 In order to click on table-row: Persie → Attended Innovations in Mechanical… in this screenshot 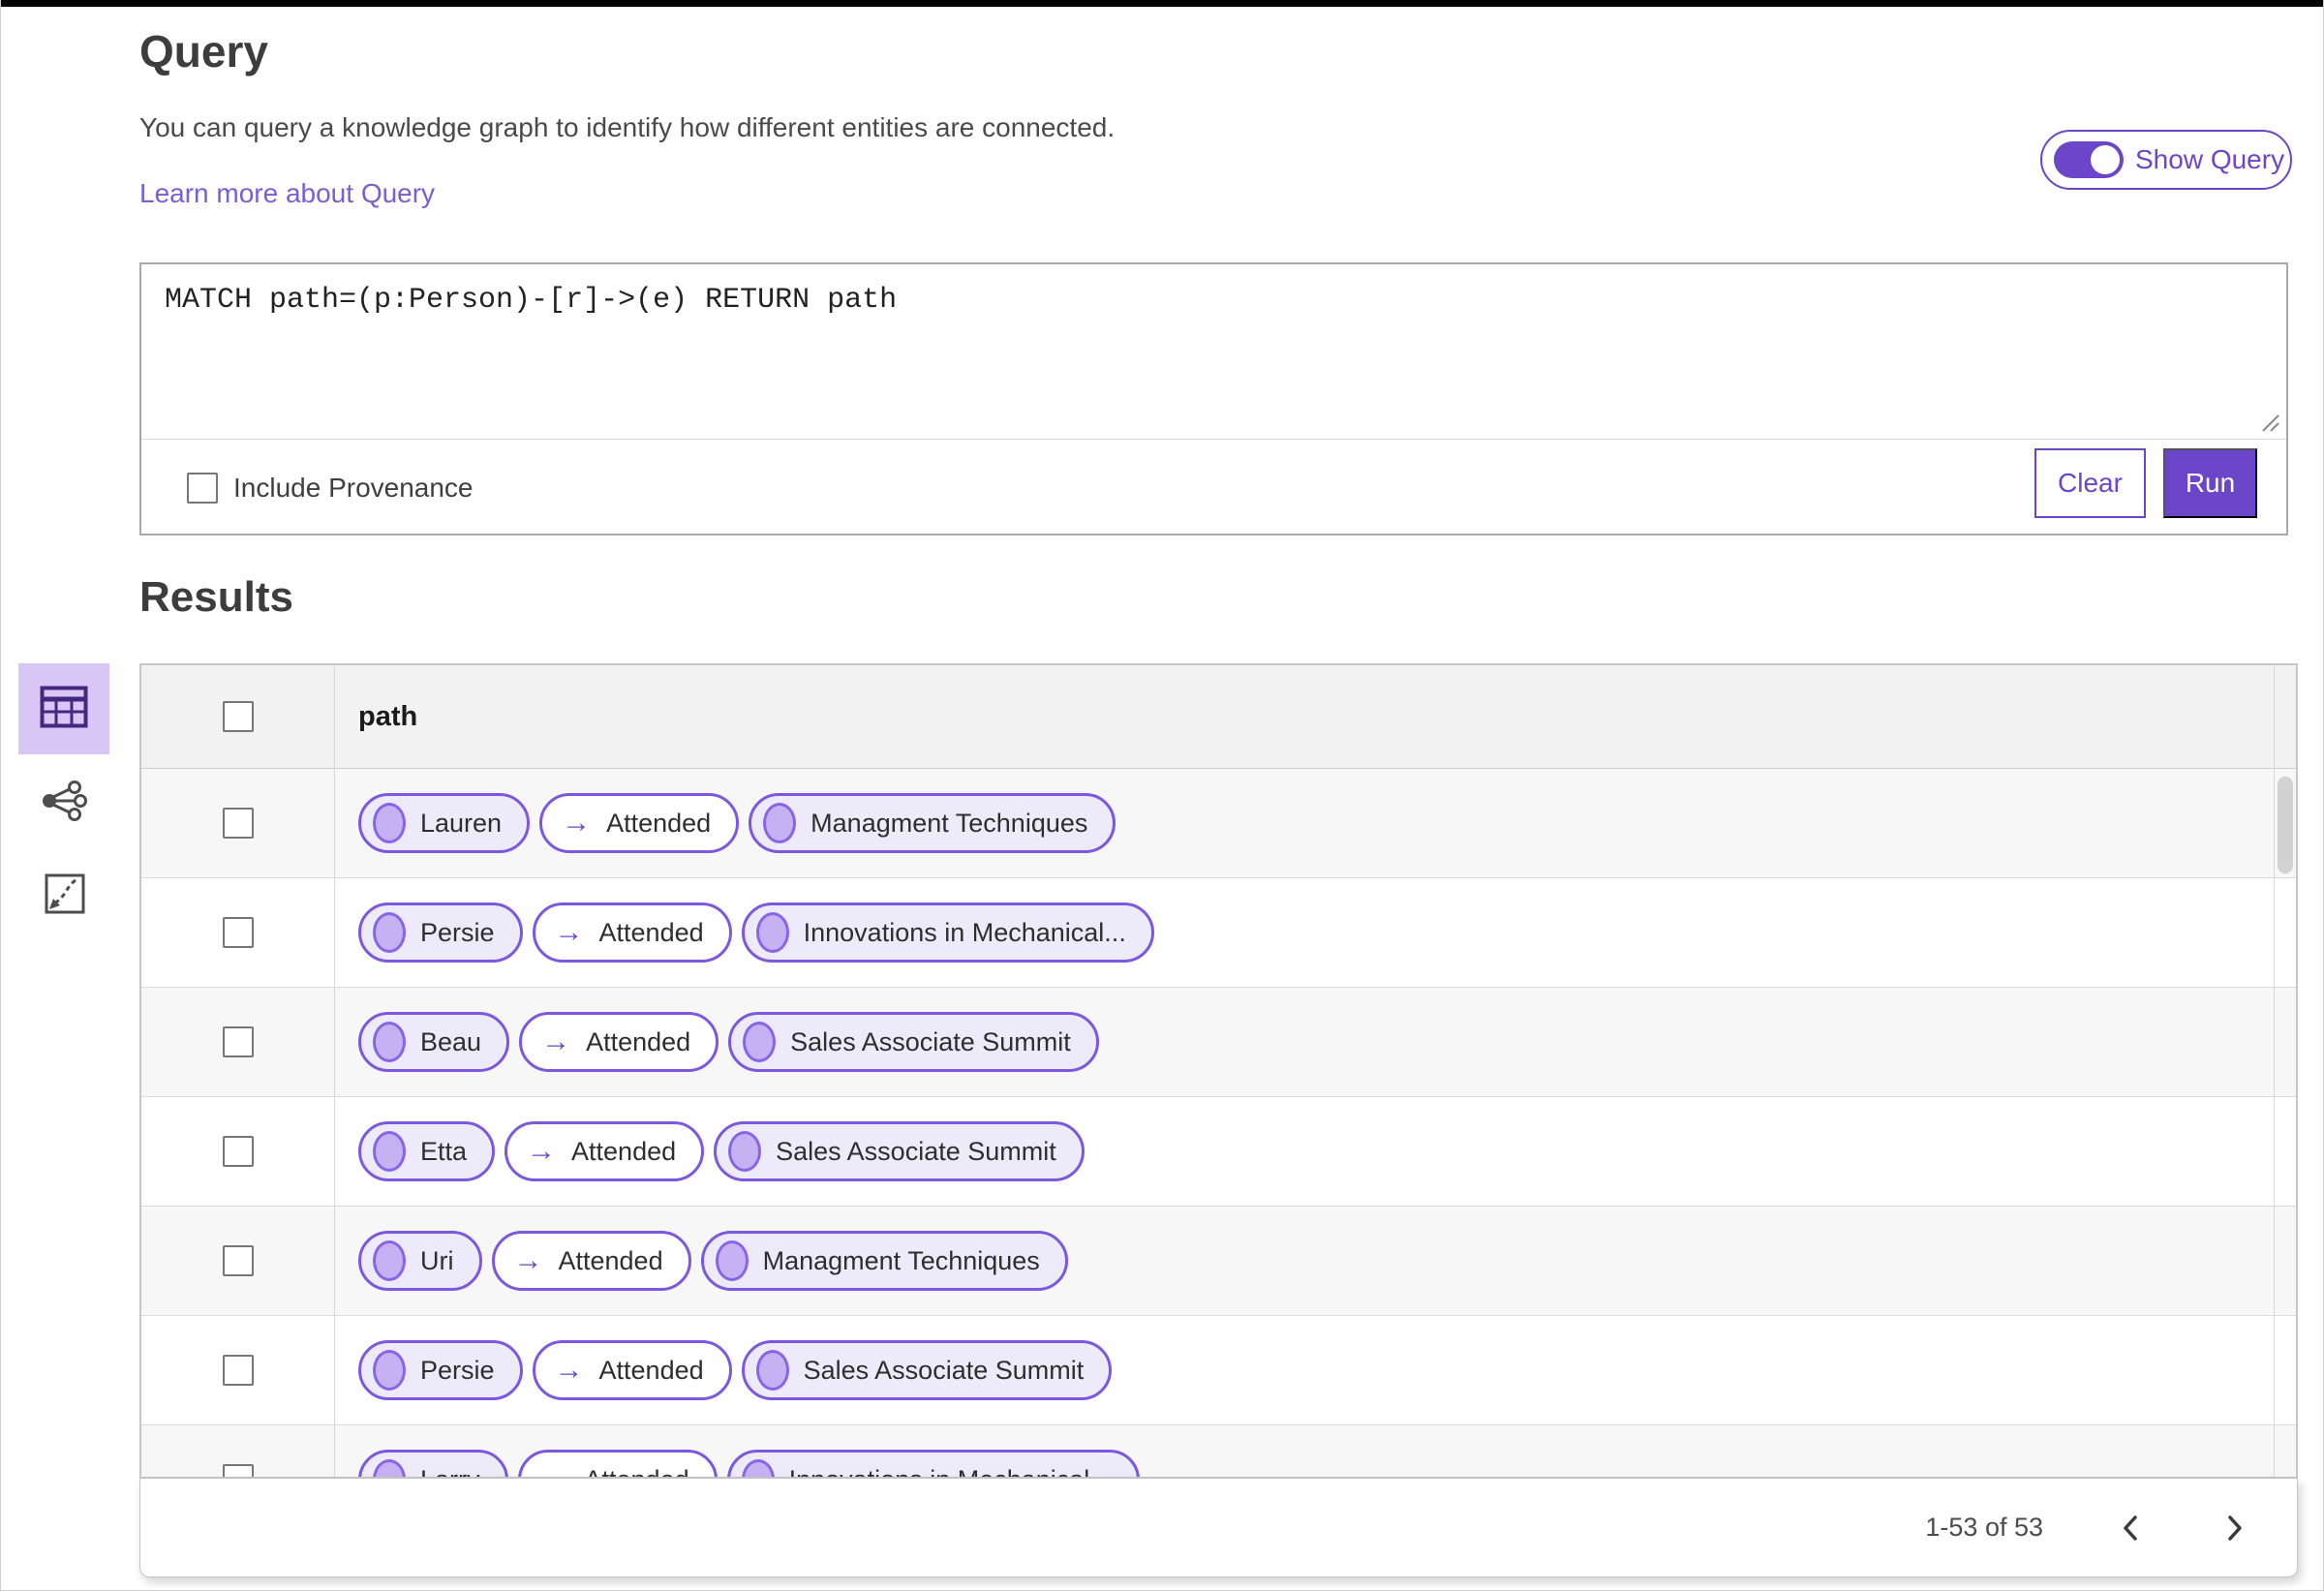, I will do `click(1219, 933)`.